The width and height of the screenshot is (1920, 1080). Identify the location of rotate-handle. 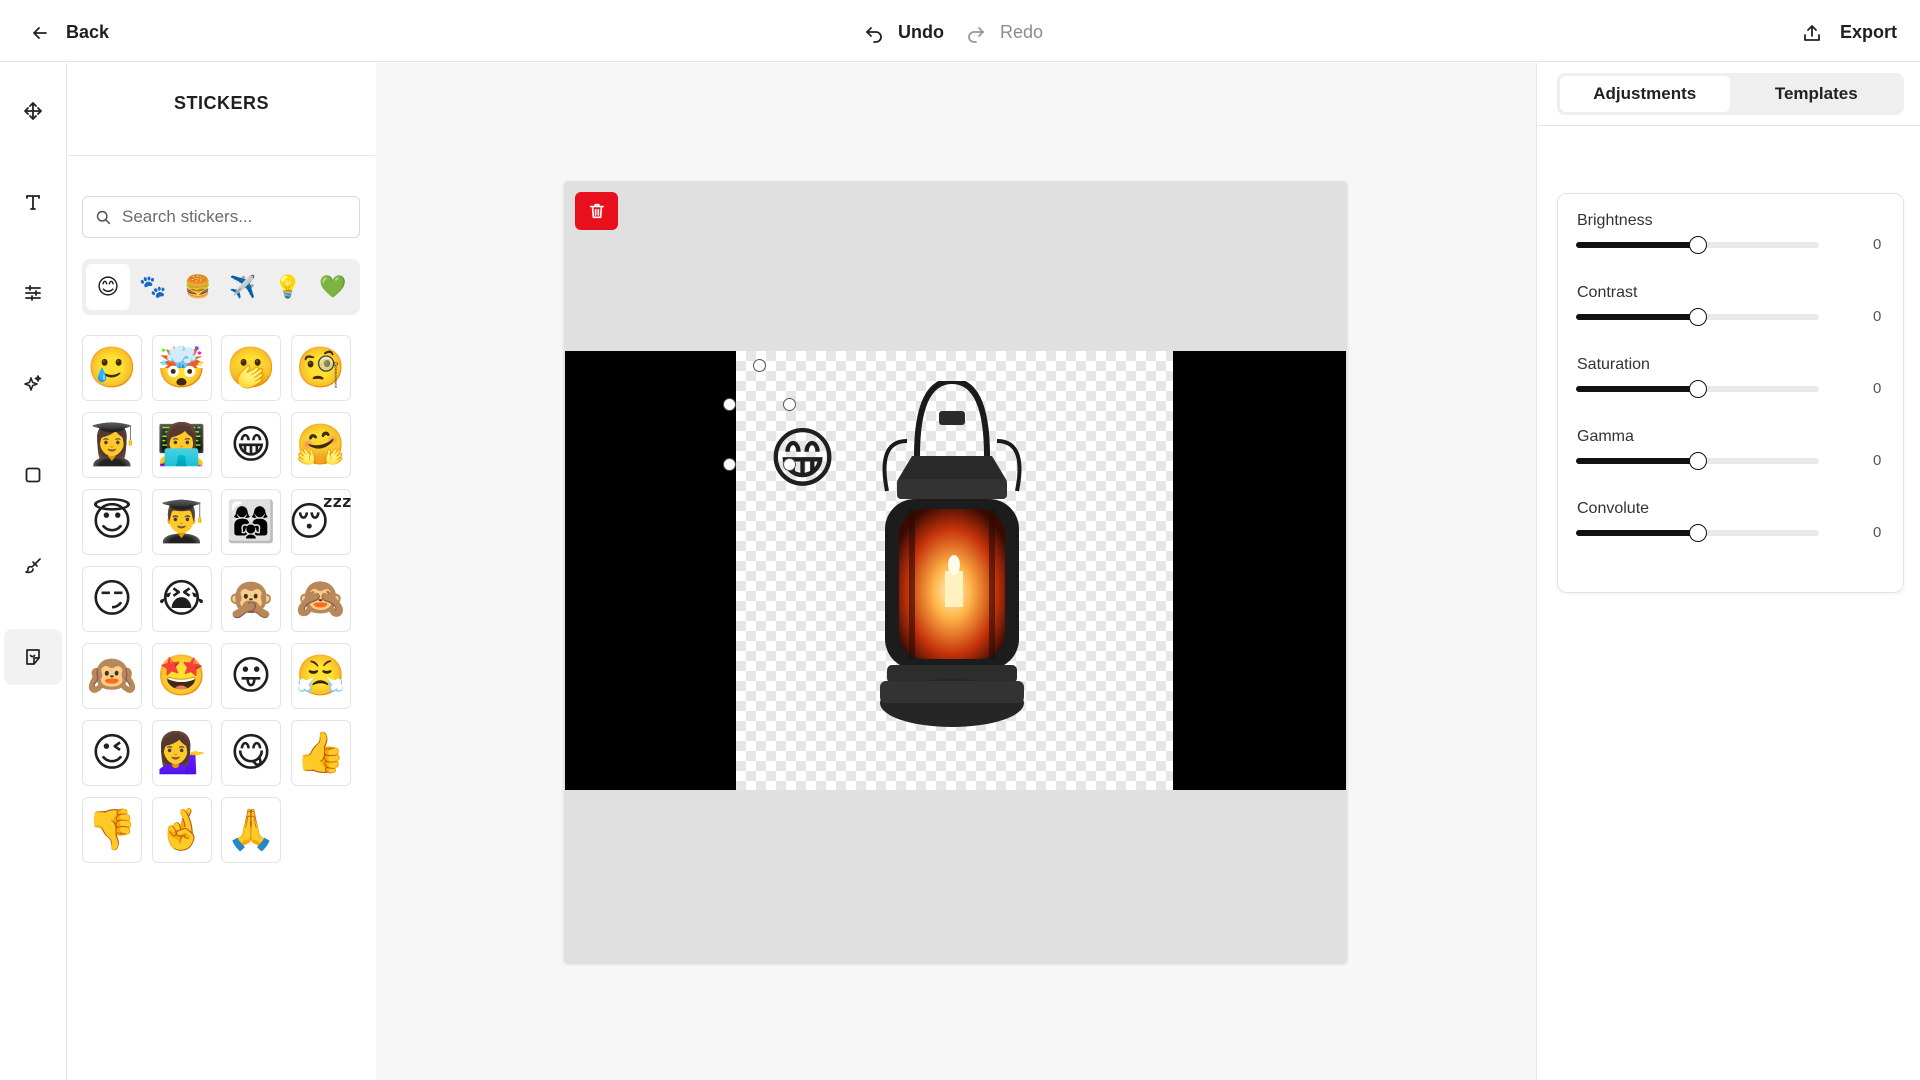
(759, 365).